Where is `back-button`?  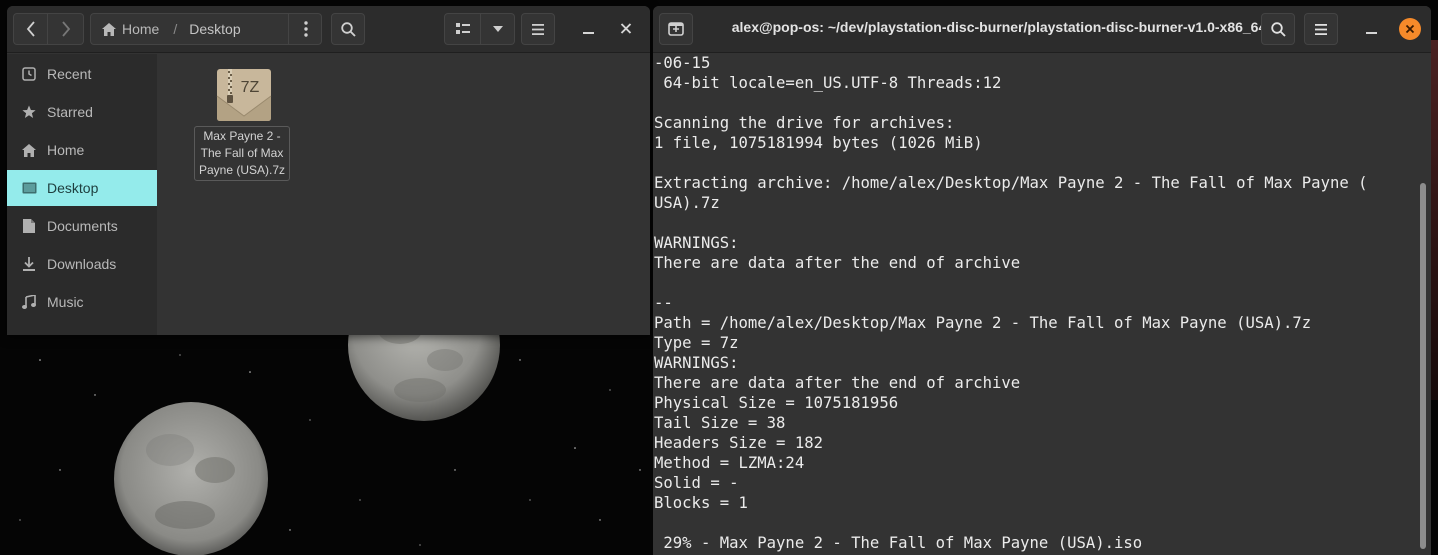 back-button is located at coordinates (30, 29).